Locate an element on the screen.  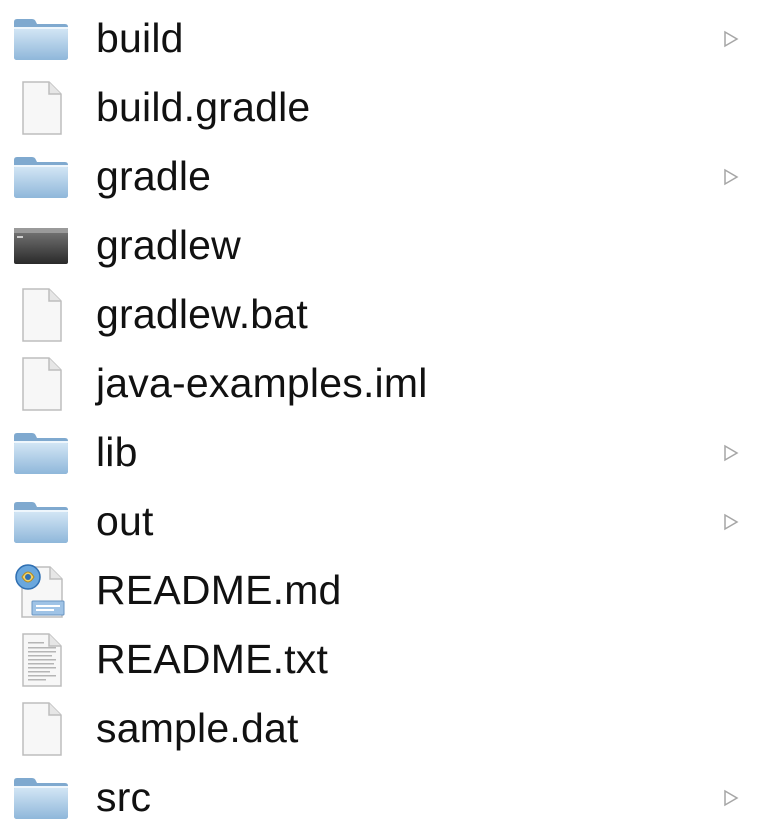
file-row-sample-dat: sample.dat is located at coordinates (379, 728).